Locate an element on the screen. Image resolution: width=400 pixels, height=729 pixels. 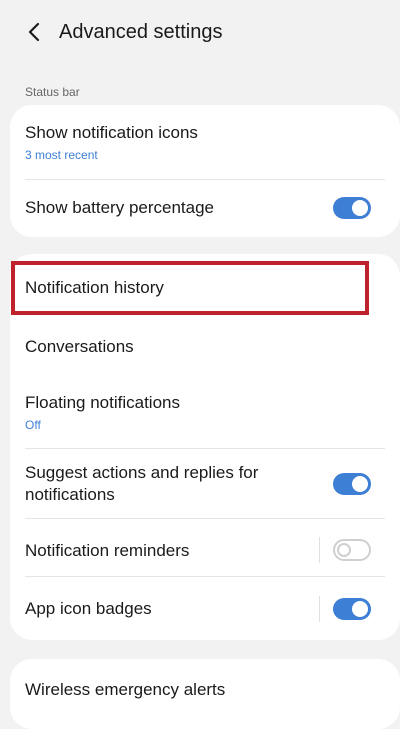
wireless-emergency-alerts-label: Wireless emergency alerts is located at coordinates (125, 689).